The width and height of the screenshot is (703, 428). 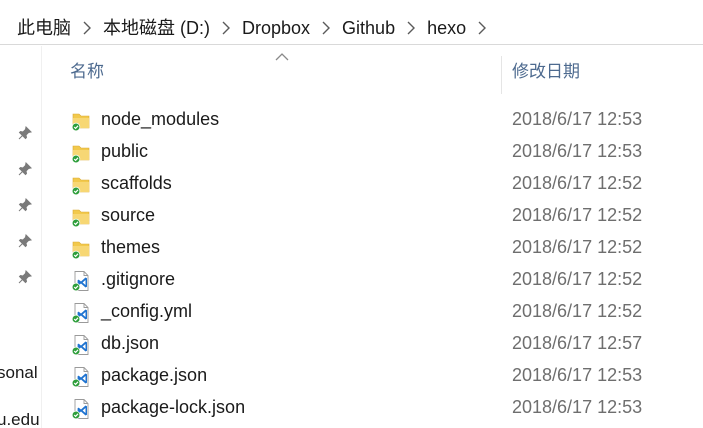 What do you see at coordinates (381, 248) in the screenshot?
I see `file-row: themes 2018/6/17 12:52` at bounding box center [381, 248].